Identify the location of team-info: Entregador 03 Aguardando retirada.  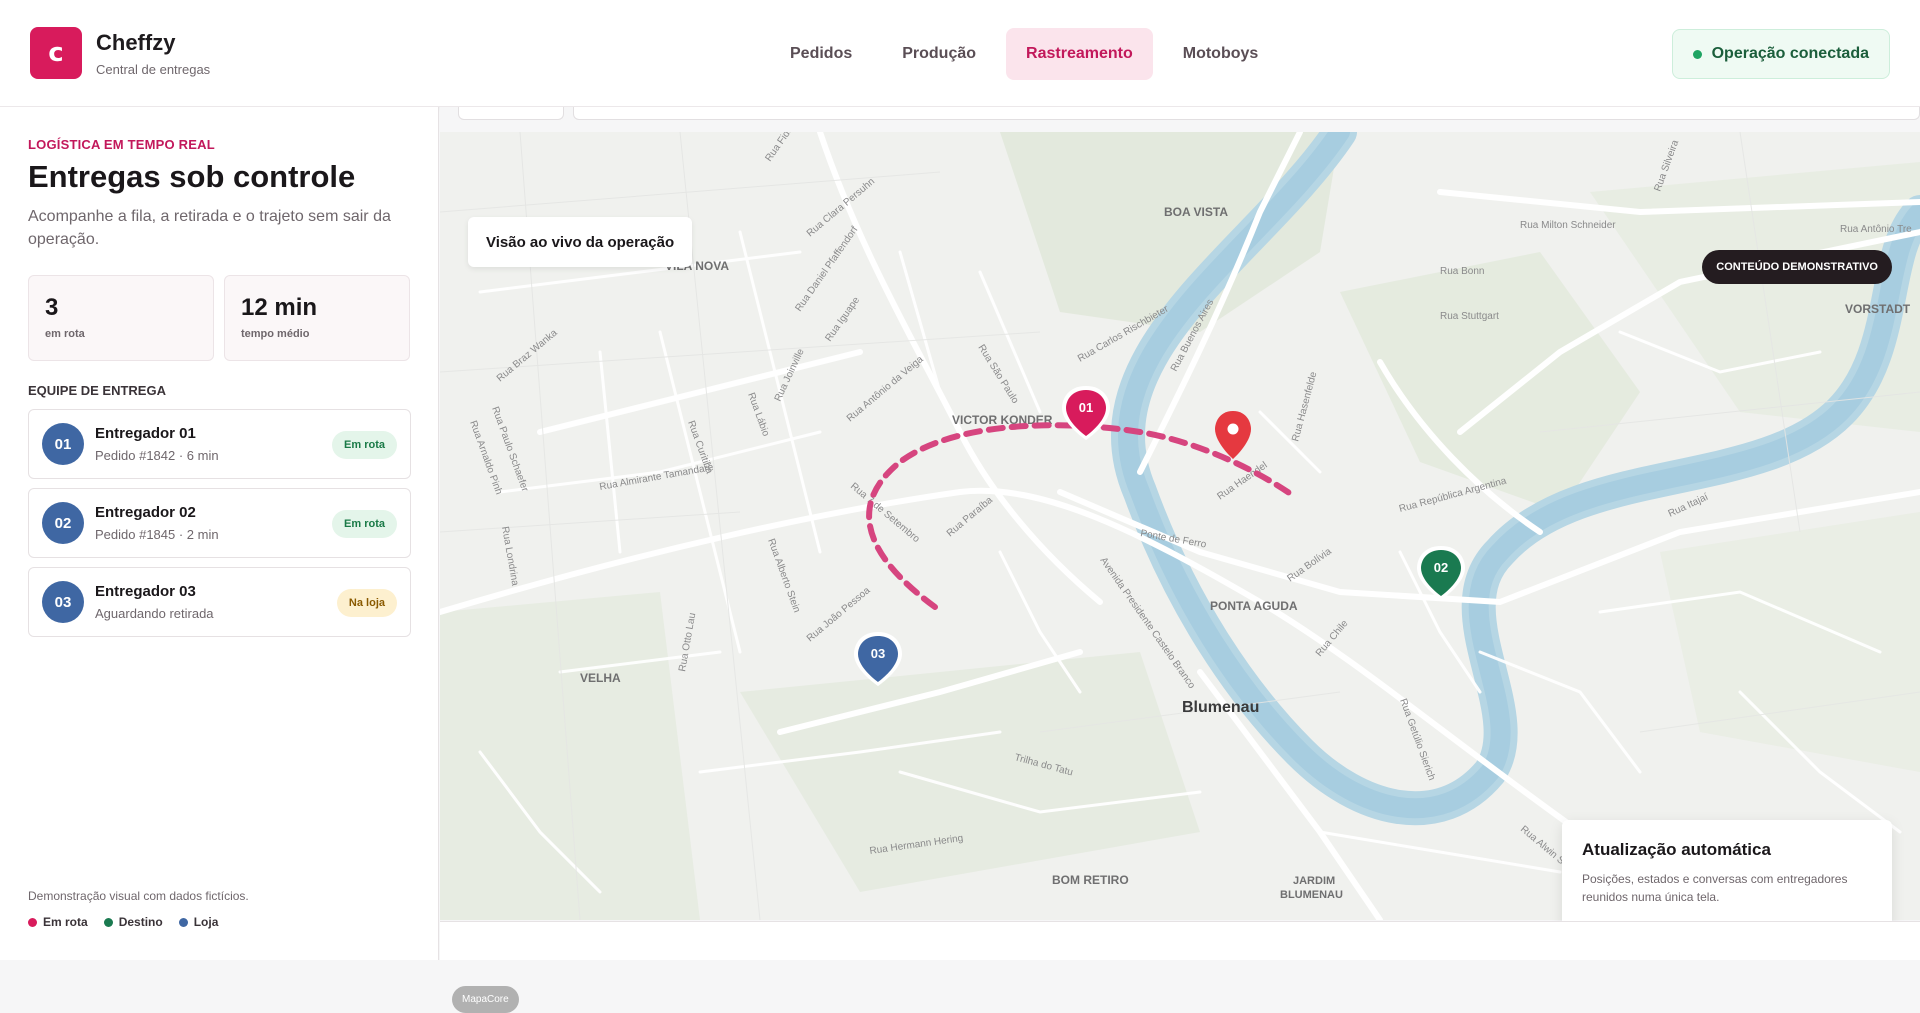
(154, 602).